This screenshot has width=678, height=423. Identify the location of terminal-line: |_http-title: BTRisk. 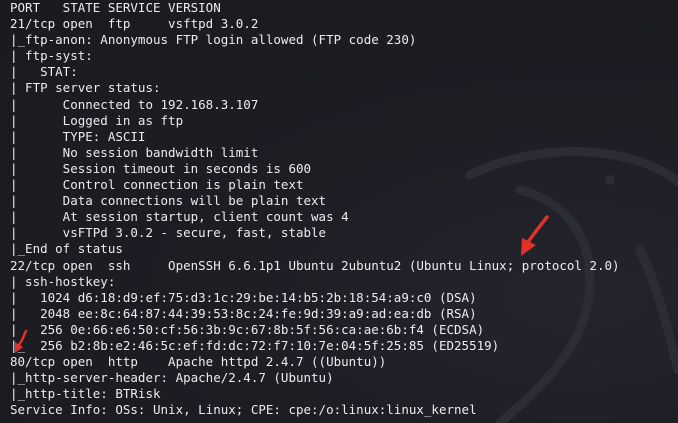
(85, 394).